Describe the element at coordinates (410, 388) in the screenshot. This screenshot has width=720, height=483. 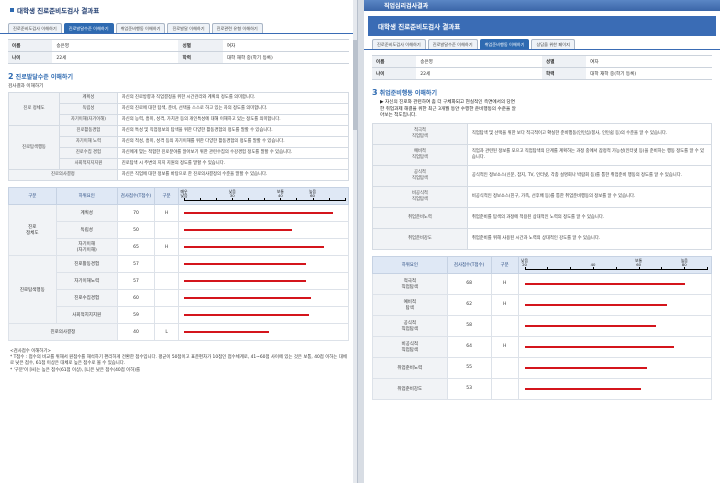
I see `score-subfactor: 취업준비강도` at that location.